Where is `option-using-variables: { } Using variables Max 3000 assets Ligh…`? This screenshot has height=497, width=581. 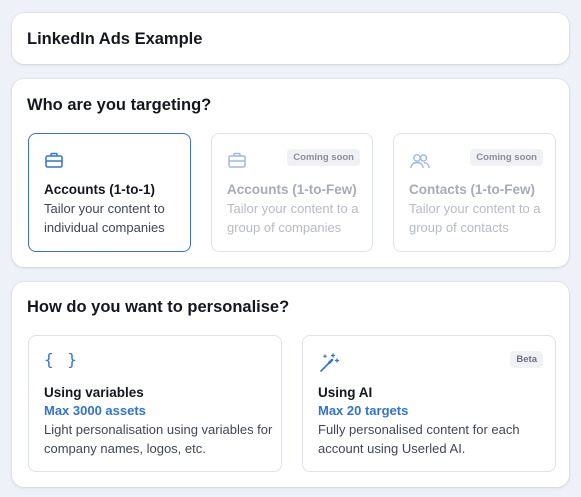
option-using-variables: { } Using variables Max 3000 assets Ligh… is located at coordinates (155, 403).